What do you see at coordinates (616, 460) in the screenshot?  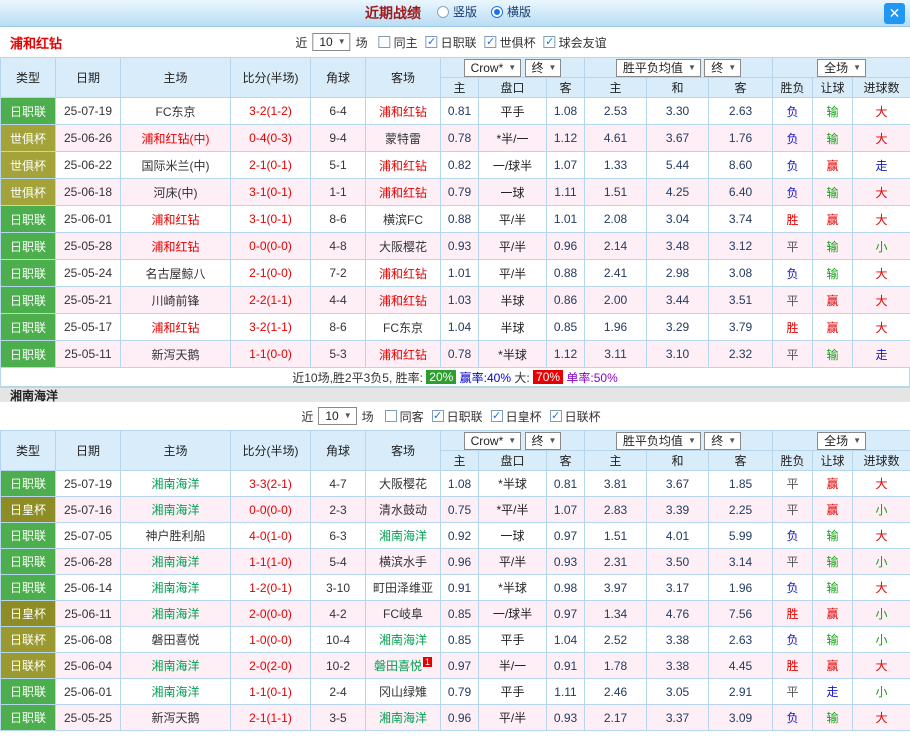 I see `subcol-europe-home: 主` at bounding box center [616, 460].